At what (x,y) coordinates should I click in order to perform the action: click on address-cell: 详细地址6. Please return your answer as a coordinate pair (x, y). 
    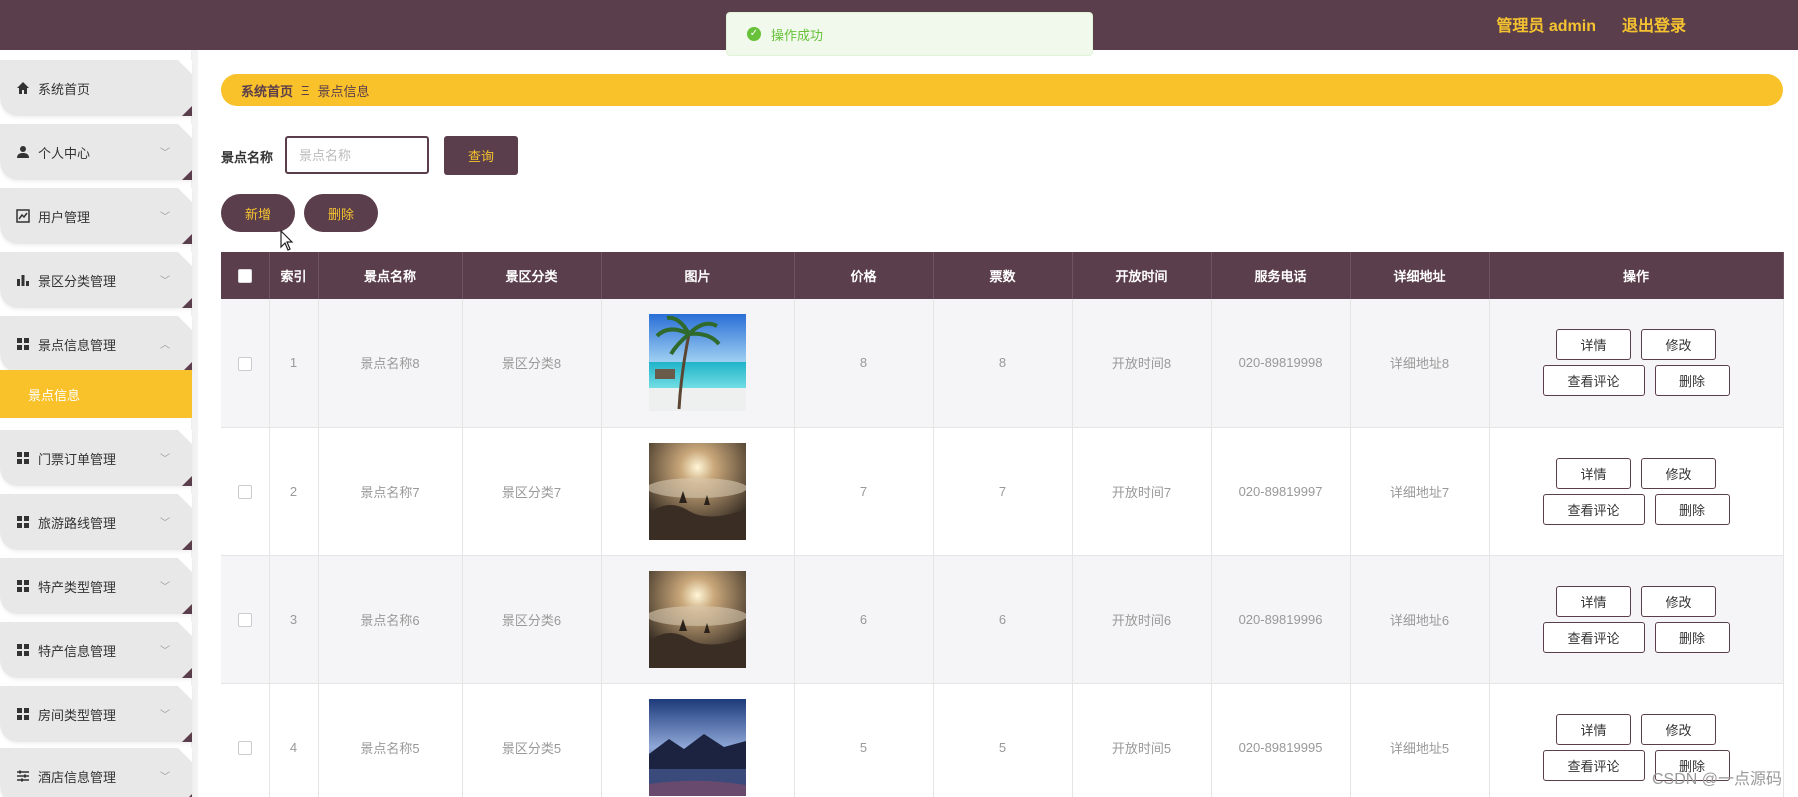
    Looking at the image, I should click on (1420, 619).